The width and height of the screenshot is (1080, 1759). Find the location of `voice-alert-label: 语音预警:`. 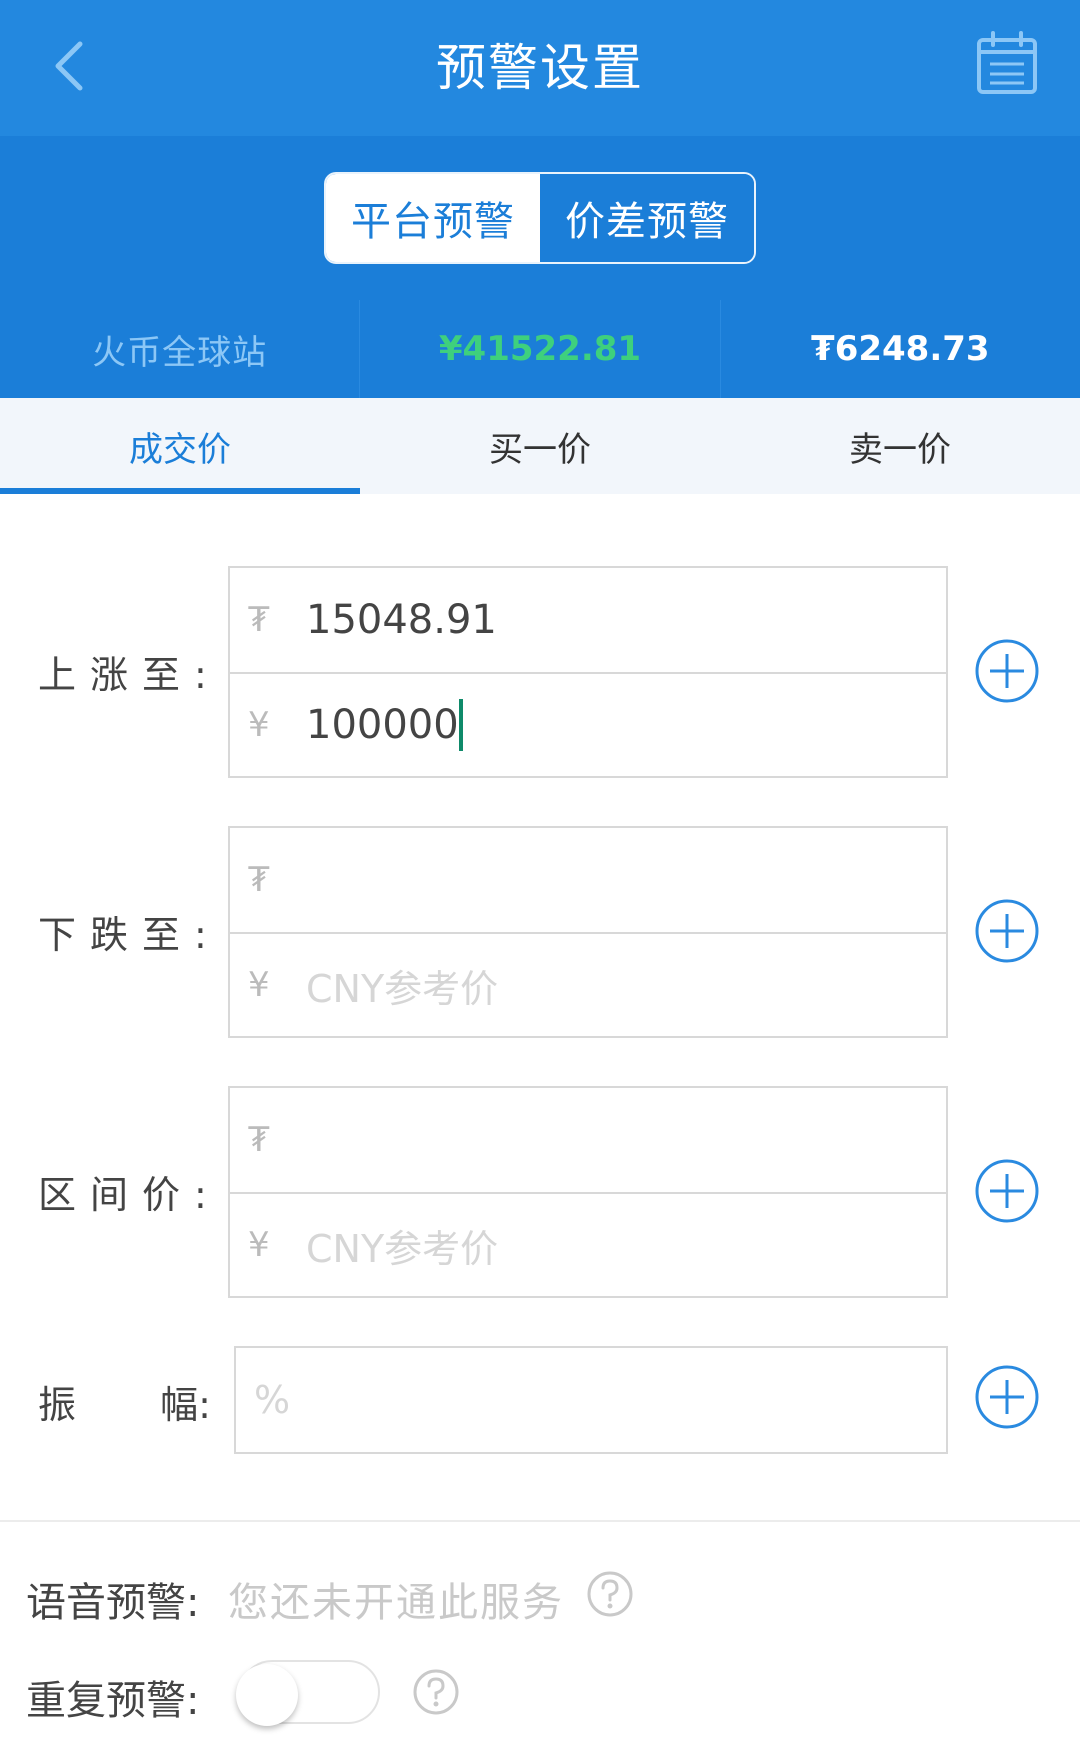

voice-alert-label: 语音预警: is located at coordinates (113, 1603).